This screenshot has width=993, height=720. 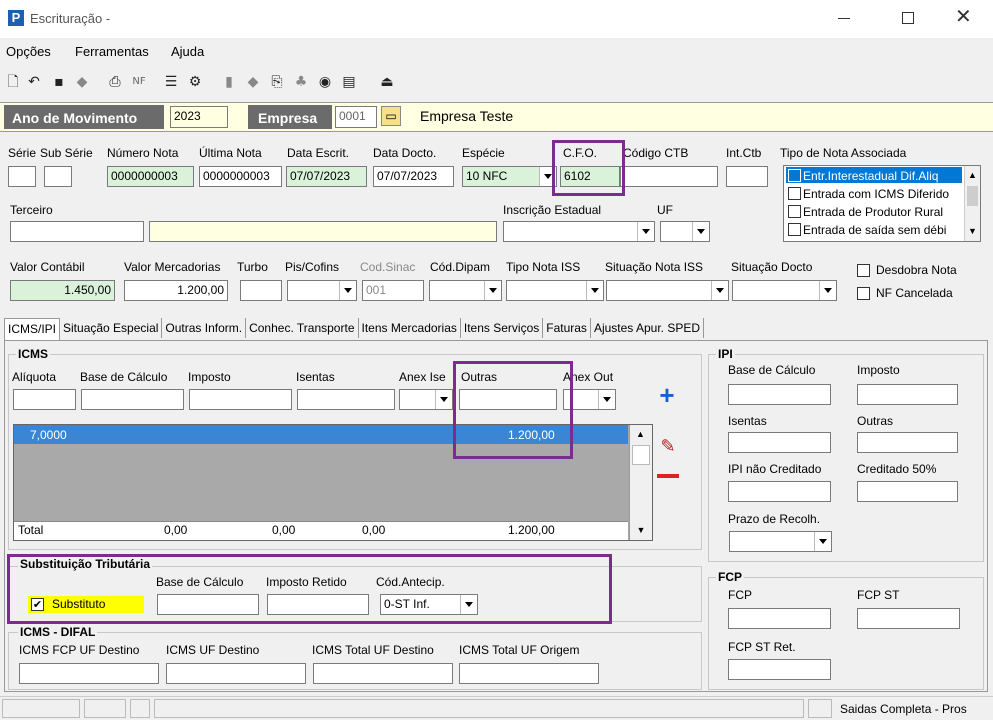 I want to click on tab-itens-servicos: Itens Serviços, so click(x=502, y=328).